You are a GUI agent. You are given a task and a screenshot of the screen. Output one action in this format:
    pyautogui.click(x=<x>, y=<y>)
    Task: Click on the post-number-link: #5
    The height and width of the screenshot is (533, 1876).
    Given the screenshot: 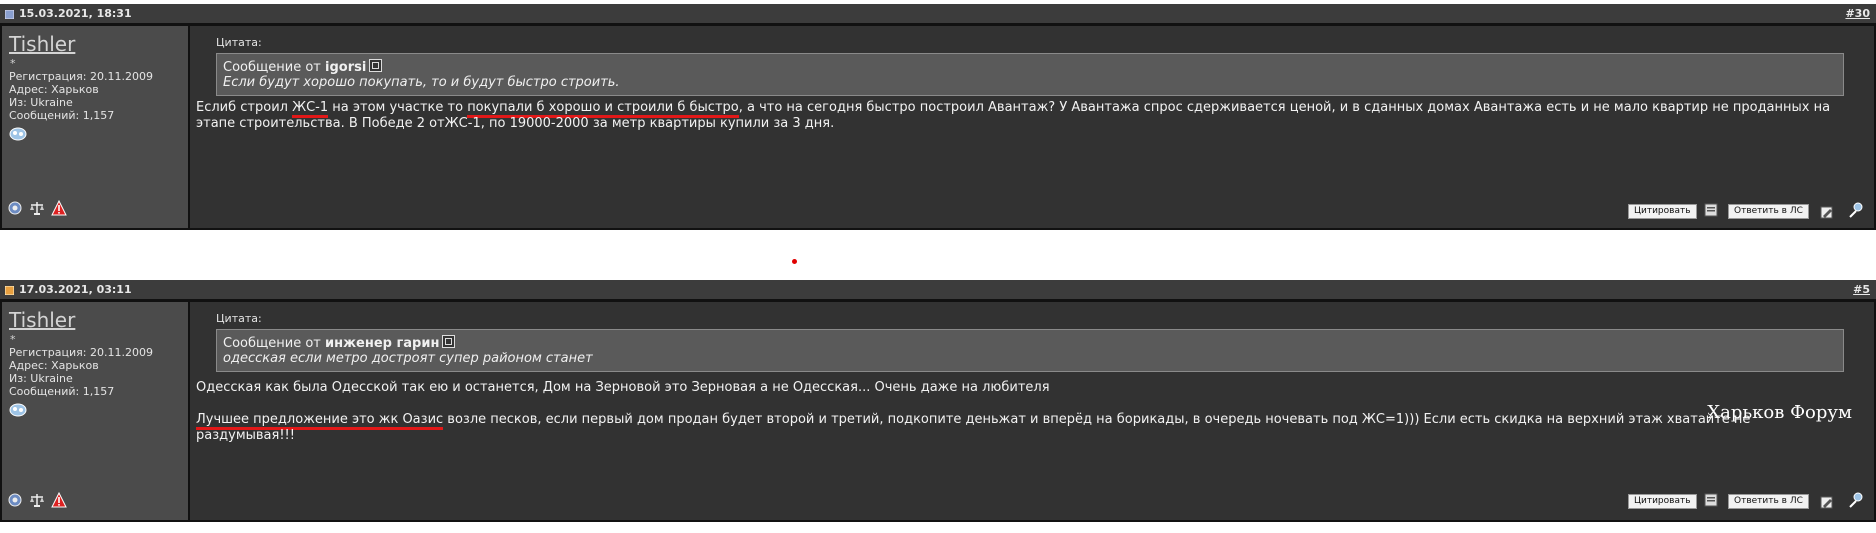 What is the action you would take?
    pyautogui.click(x=1861, y=289)
    